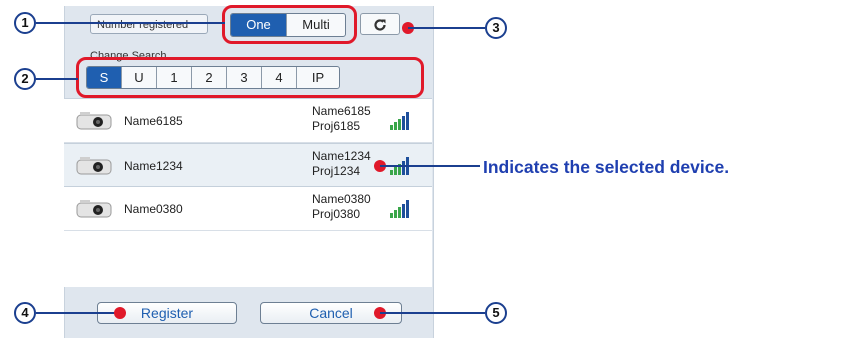  What do you see at coordinates (25, 313) in the screenshot?
I see `callout-number-4: 4` at bounding box center [25, 313].